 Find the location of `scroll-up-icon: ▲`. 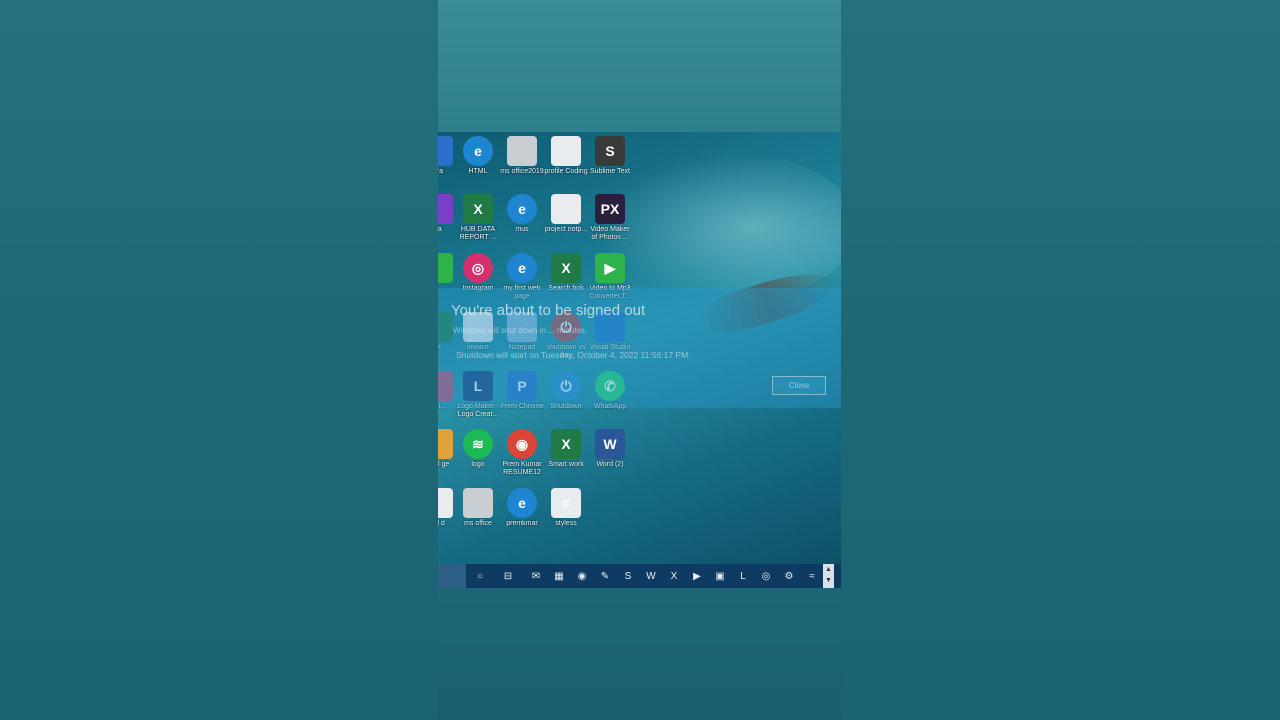

scroll-up-icon: ▲ is located at coordinates (828, 569).